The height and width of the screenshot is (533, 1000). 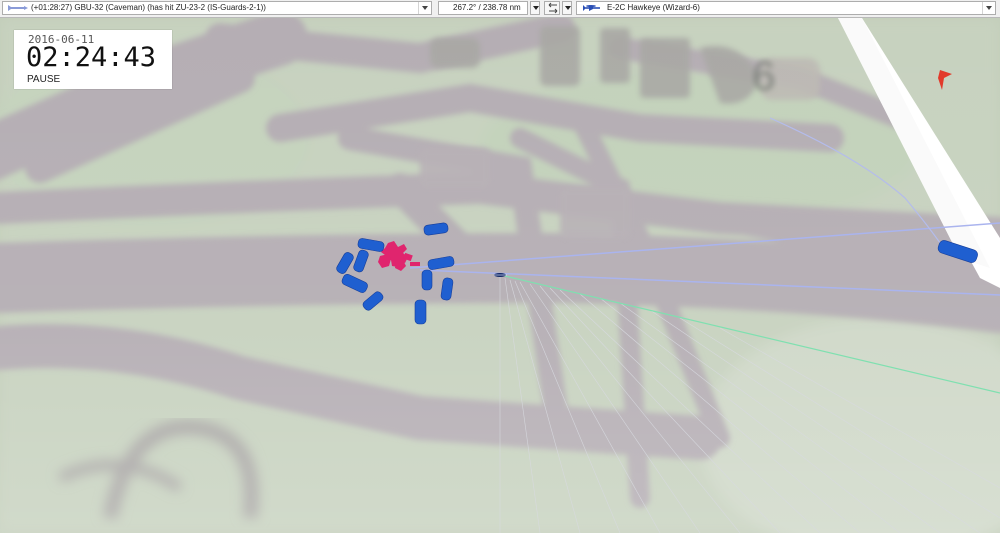 I want to click on clock-time: 02:24:43, so click(x=91, y=57).